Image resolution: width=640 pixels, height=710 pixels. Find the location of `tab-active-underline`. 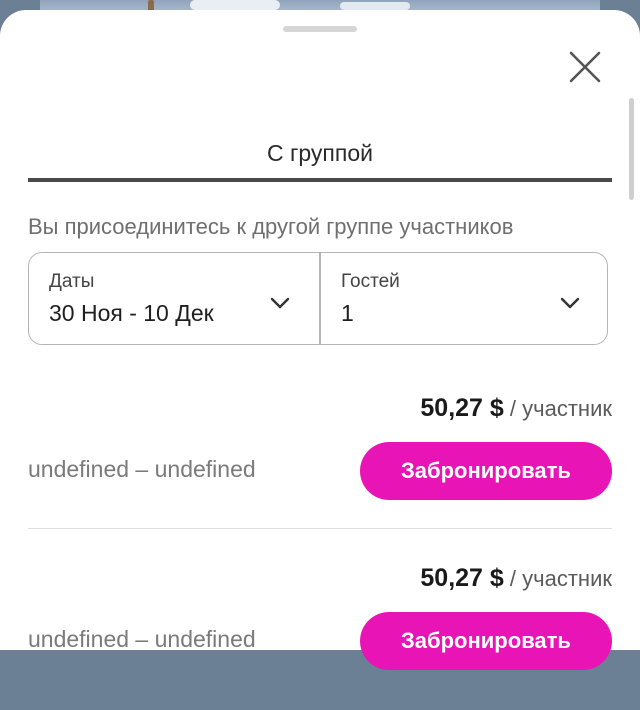

tab-active-underline is located at coordinates (320, 180).